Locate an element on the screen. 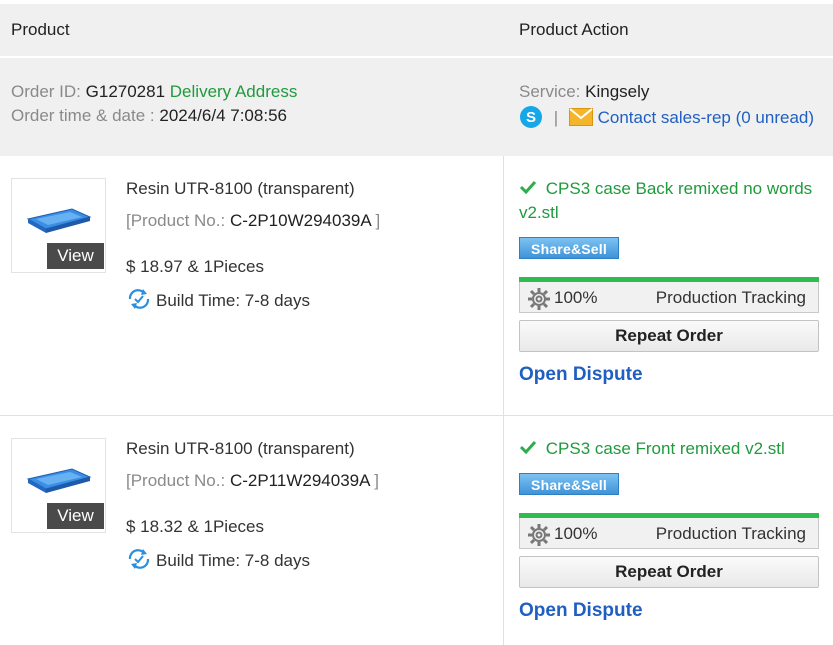 This screenshot has height=645, width=833. svg-text: S is located at coordinates (531, 117).